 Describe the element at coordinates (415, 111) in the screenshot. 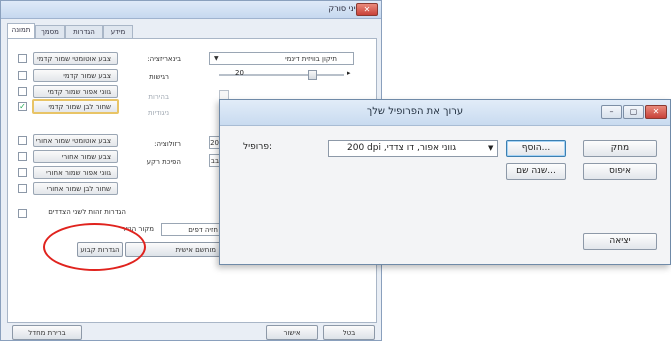

I see `dialog-title: ערוך את הפרופיל שלך` at that location.